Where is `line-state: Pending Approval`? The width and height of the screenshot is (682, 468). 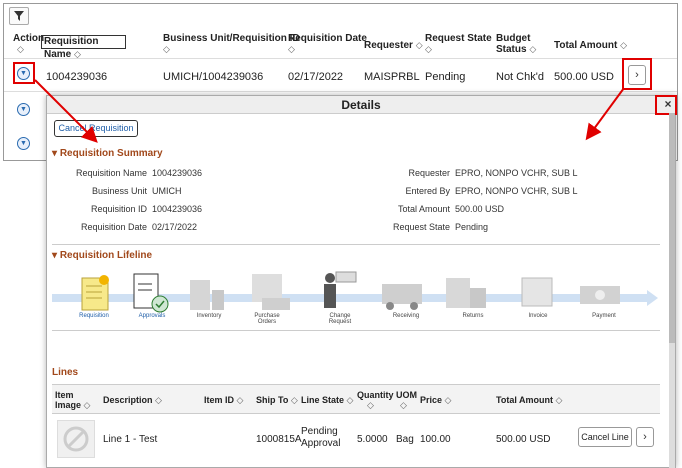 line-state: Pending Approval is located at coordinates (321, 437).